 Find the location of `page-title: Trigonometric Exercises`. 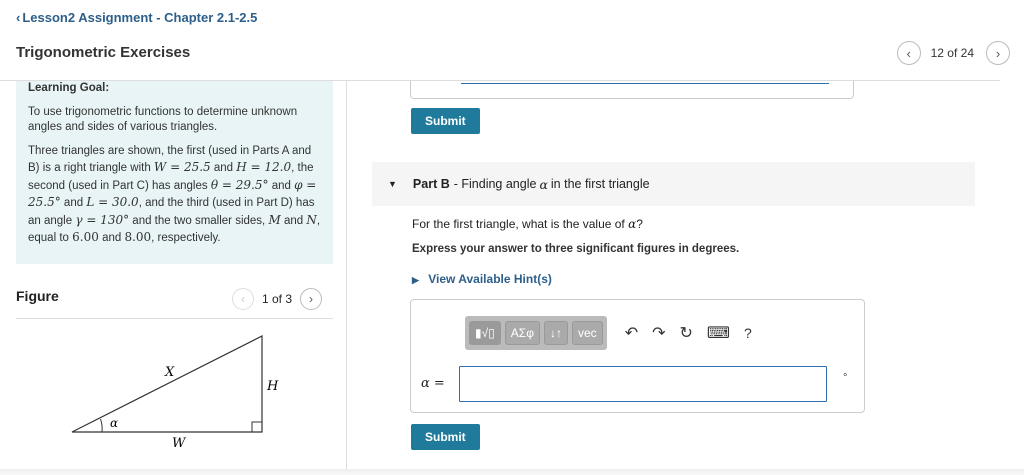

page-title: Trigonometric Exercises is located at coordinates (103, 52).